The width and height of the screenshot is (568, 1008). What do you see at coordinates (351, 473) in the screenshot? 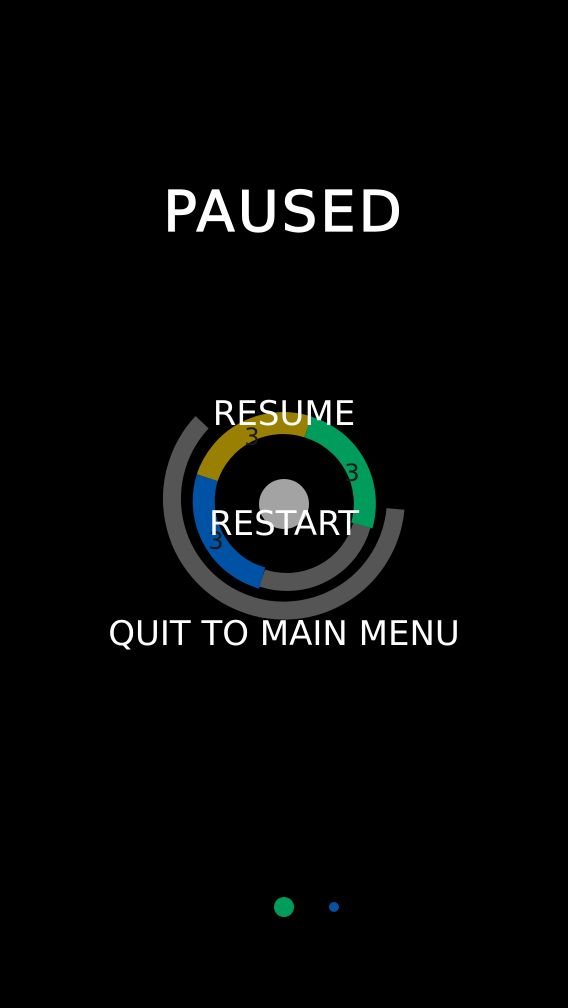
I see `green-segment-number: 3` at bounding box center [351, 473].